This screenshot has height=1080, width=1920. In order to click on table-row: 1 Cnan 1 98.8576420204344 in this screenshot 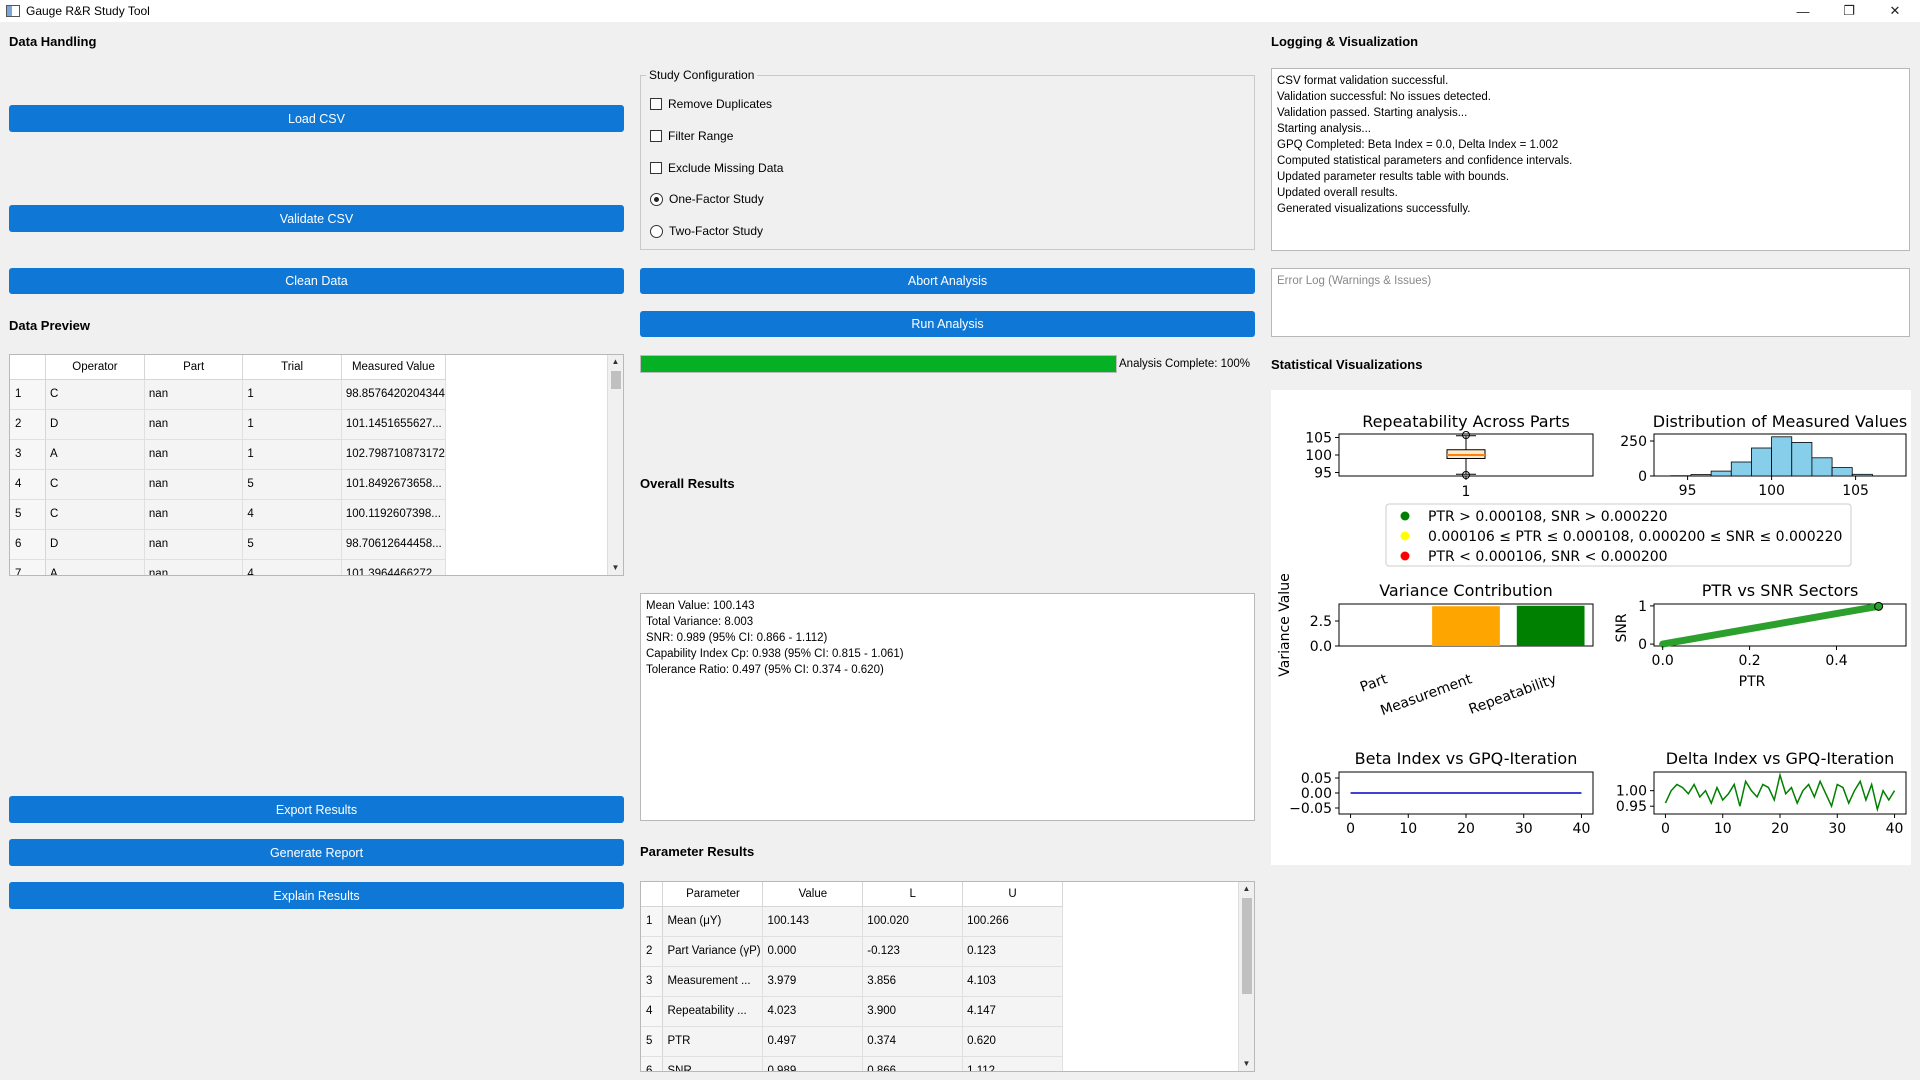, I will do `click(228, 394)`.